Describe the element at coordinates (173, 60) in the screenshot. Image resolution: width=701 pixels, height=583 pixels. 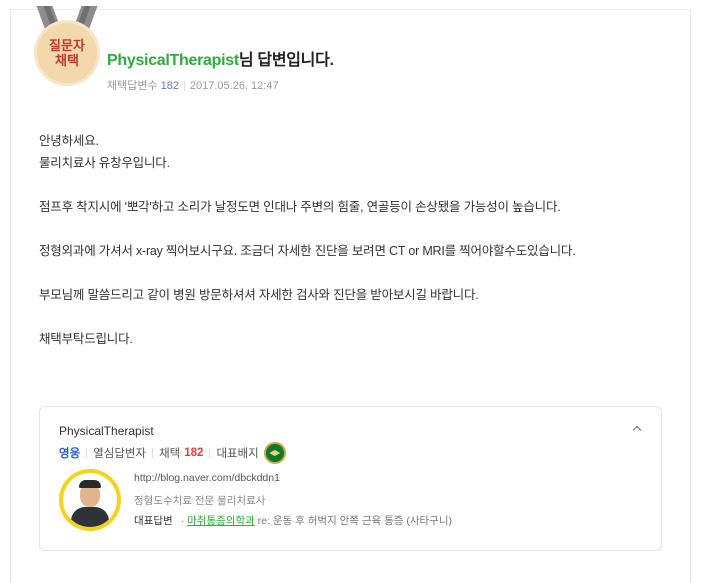
I see `answerer-nickname-link: PhysicalTherapist` at that location.